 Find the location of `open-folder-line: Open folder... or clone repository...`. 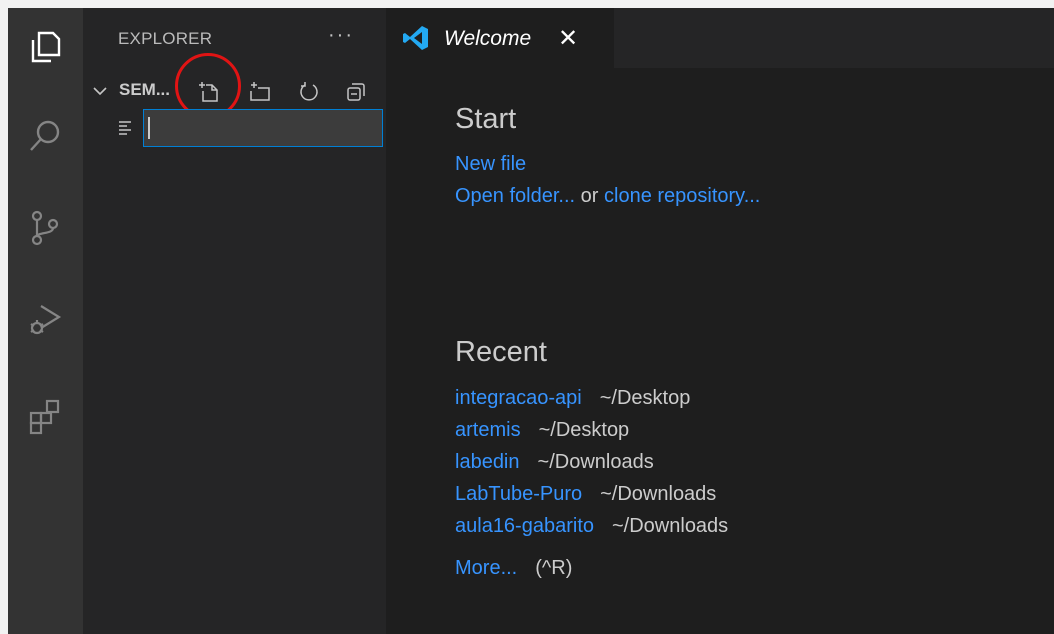

open-folder-line: Open folder... or clone repository... is located at coordinates (607, 196).